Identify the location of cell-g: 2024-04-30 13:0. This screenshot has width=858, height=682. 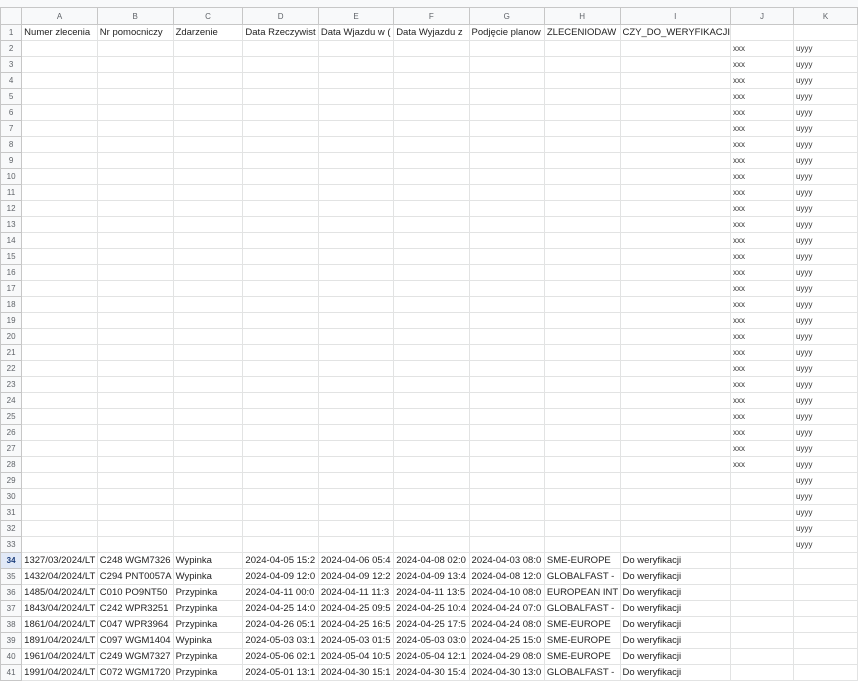
(506, 672).